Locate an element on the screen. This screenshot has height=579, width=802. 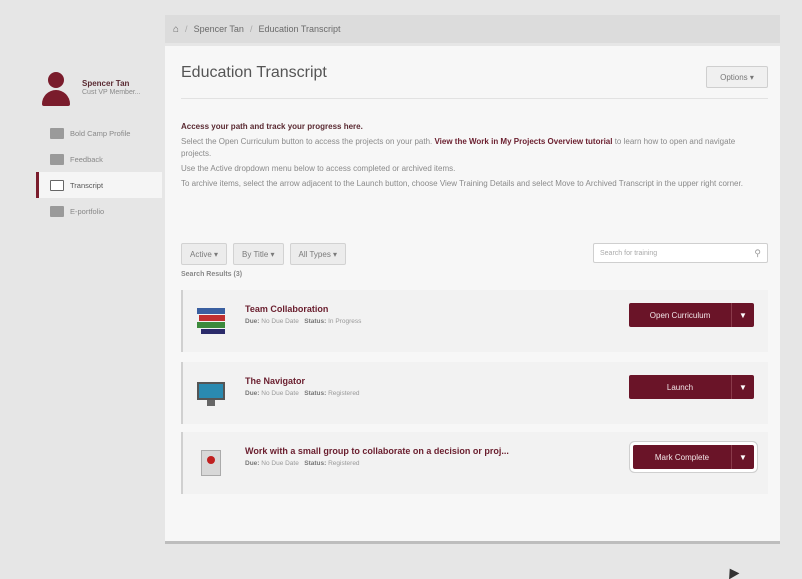
profile-icon is located at coordinates (57, 133).